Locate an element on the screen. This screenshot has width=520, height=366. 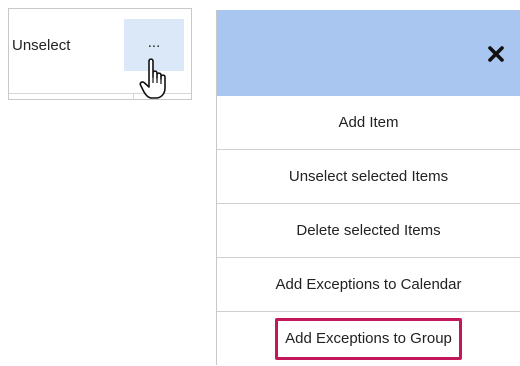
menu-item-label: Unselect selected Items is located at coordinates (368, 176).